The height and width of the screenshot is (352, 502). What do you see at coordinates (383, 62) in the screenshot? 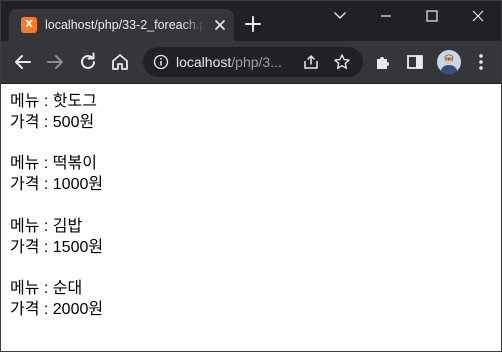
I see `extensions-puzzle-icon` at bounding box center [383, 62].